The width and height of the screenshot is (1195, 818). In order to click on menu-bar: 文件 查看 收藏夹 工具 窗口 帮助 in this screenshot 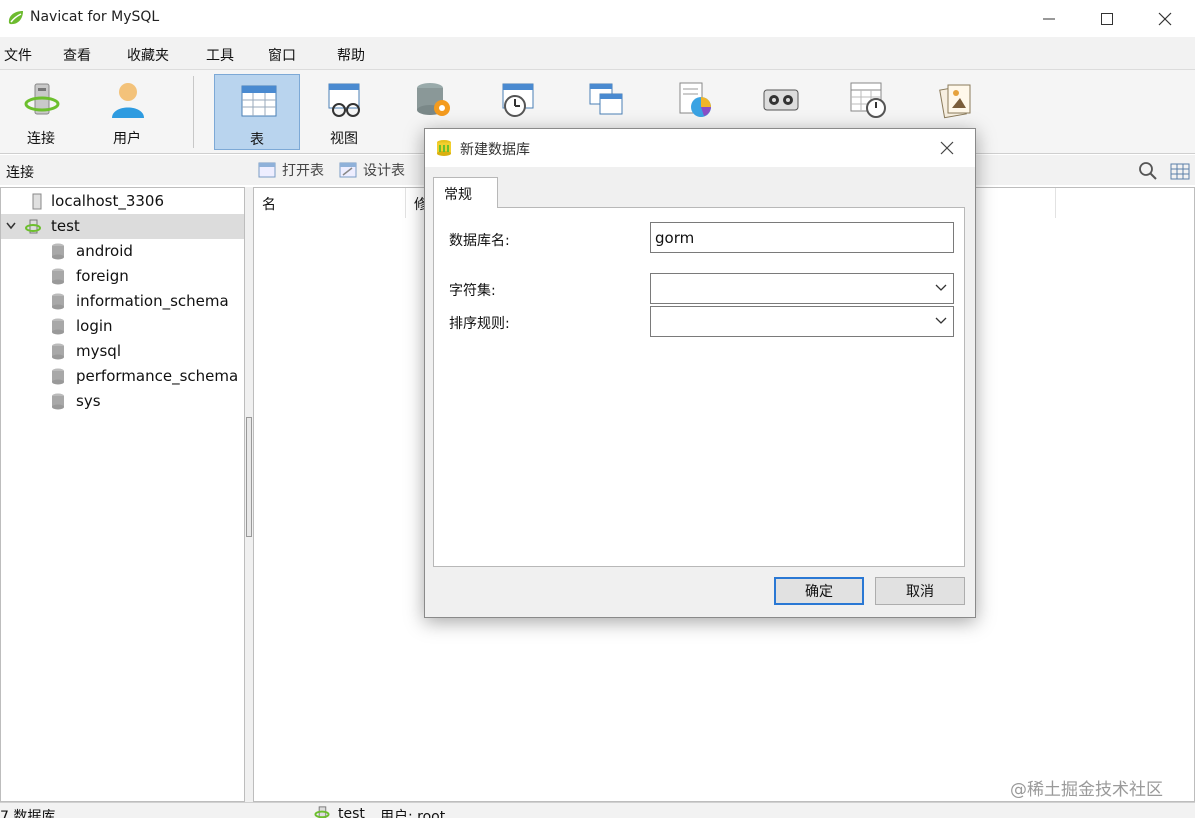, I will do `click(597, 53)`.